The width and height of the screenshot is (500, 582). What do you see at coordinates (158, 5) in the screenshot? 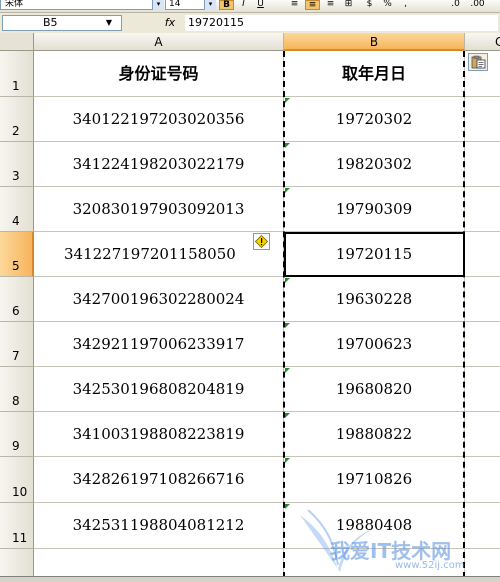
I see `font-name-dropdown-icon: ▾` at bounding box center [158, 5].